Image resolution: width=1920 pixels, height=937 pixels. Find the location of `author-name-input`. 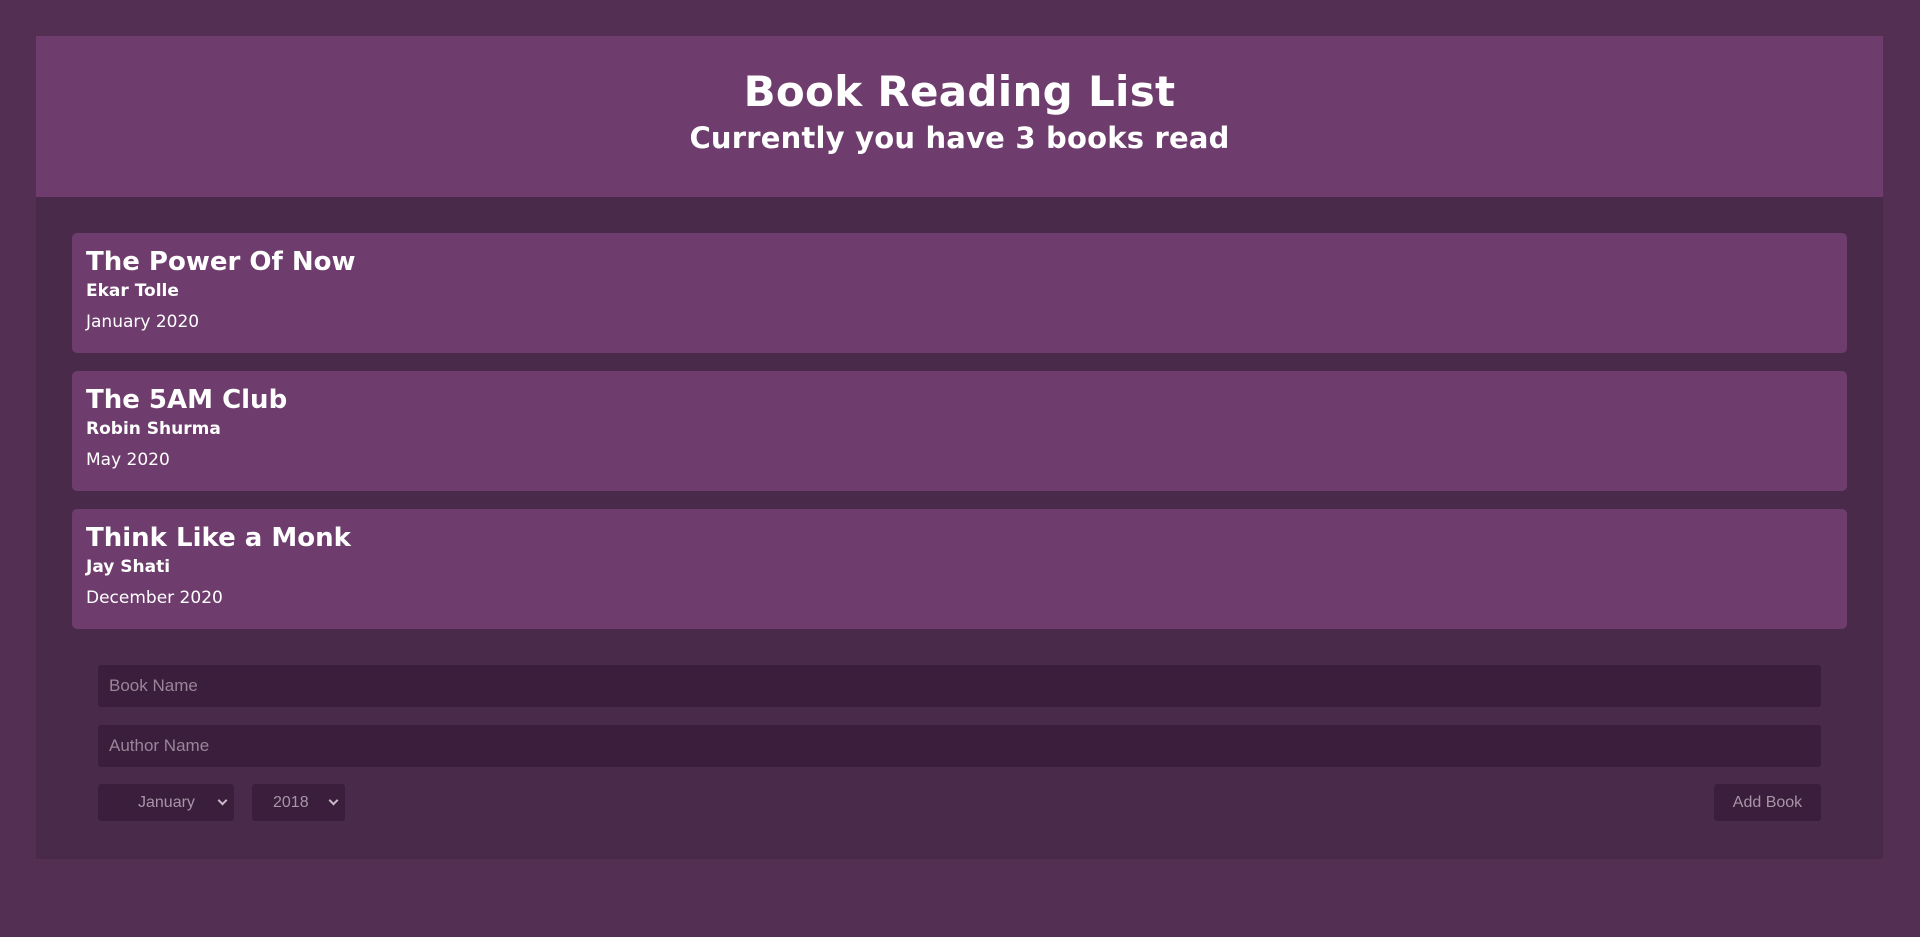

author-name-input is located at coordinates (959, 746).